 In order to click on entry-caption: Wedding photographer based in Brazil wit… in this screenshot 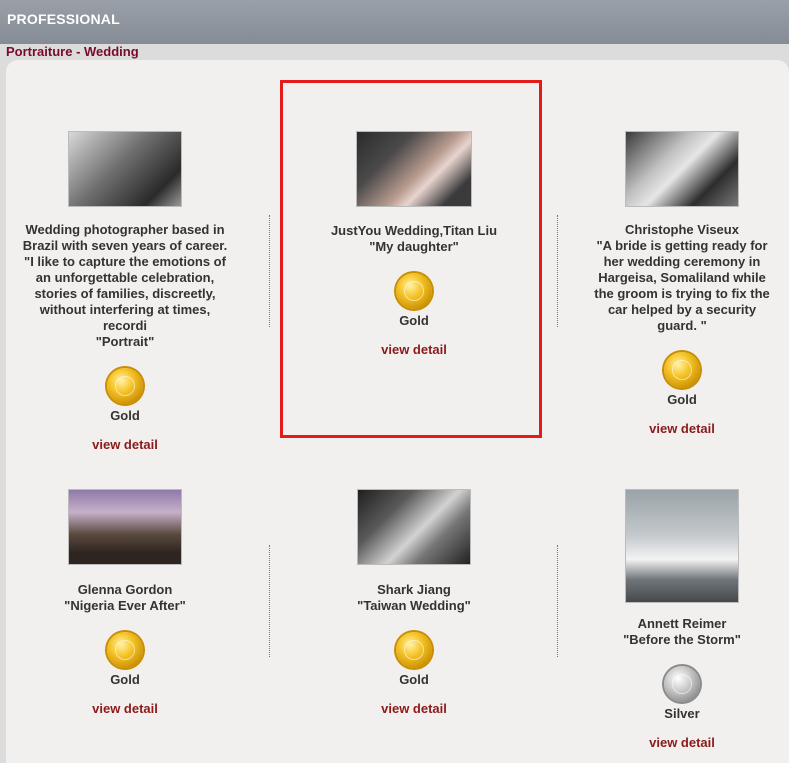, I will do `click(125, 285)`.